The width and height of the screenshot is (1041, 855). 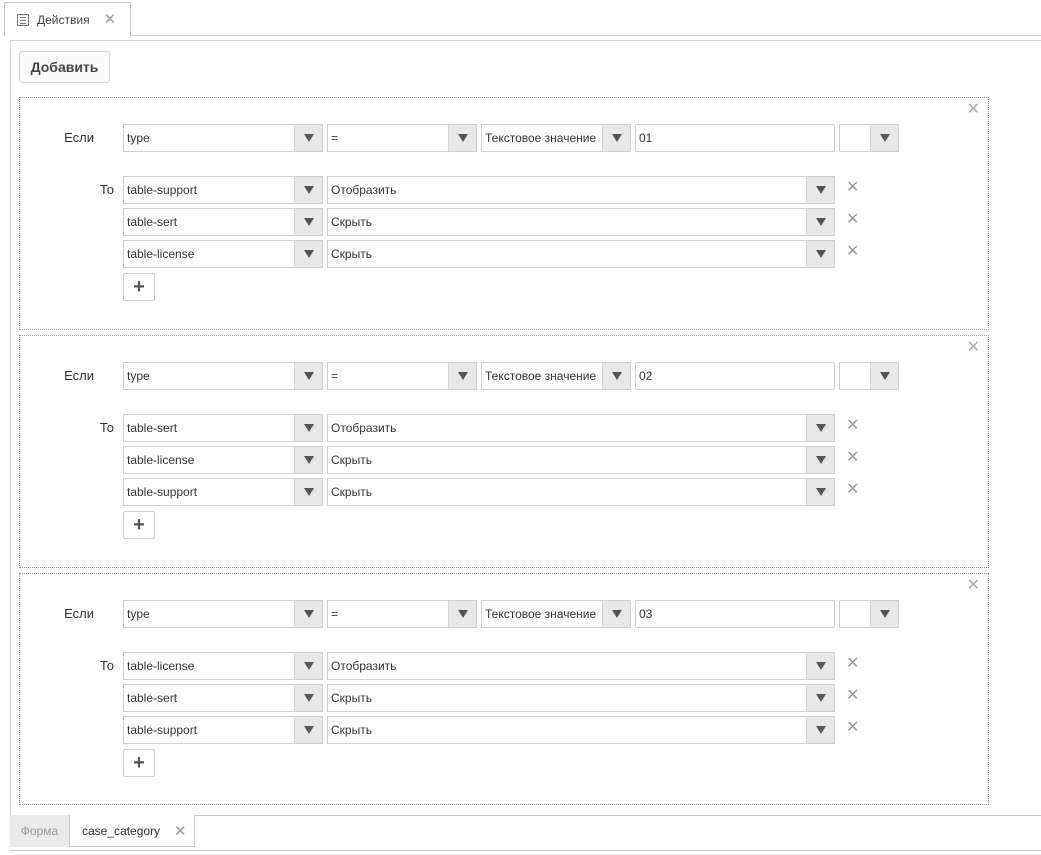 I want to click on tab-form-label: Форма, so click(x=39, y=831).